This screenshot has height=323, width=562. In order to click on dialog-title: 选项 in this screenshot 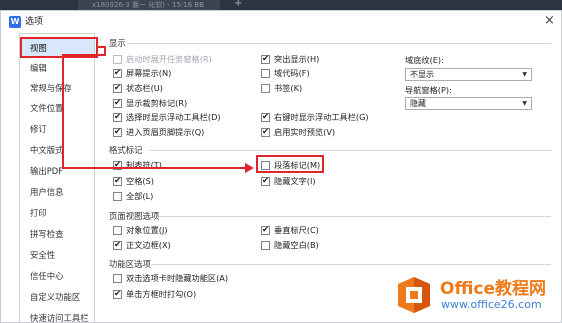, I will do `click(34, 22)`.